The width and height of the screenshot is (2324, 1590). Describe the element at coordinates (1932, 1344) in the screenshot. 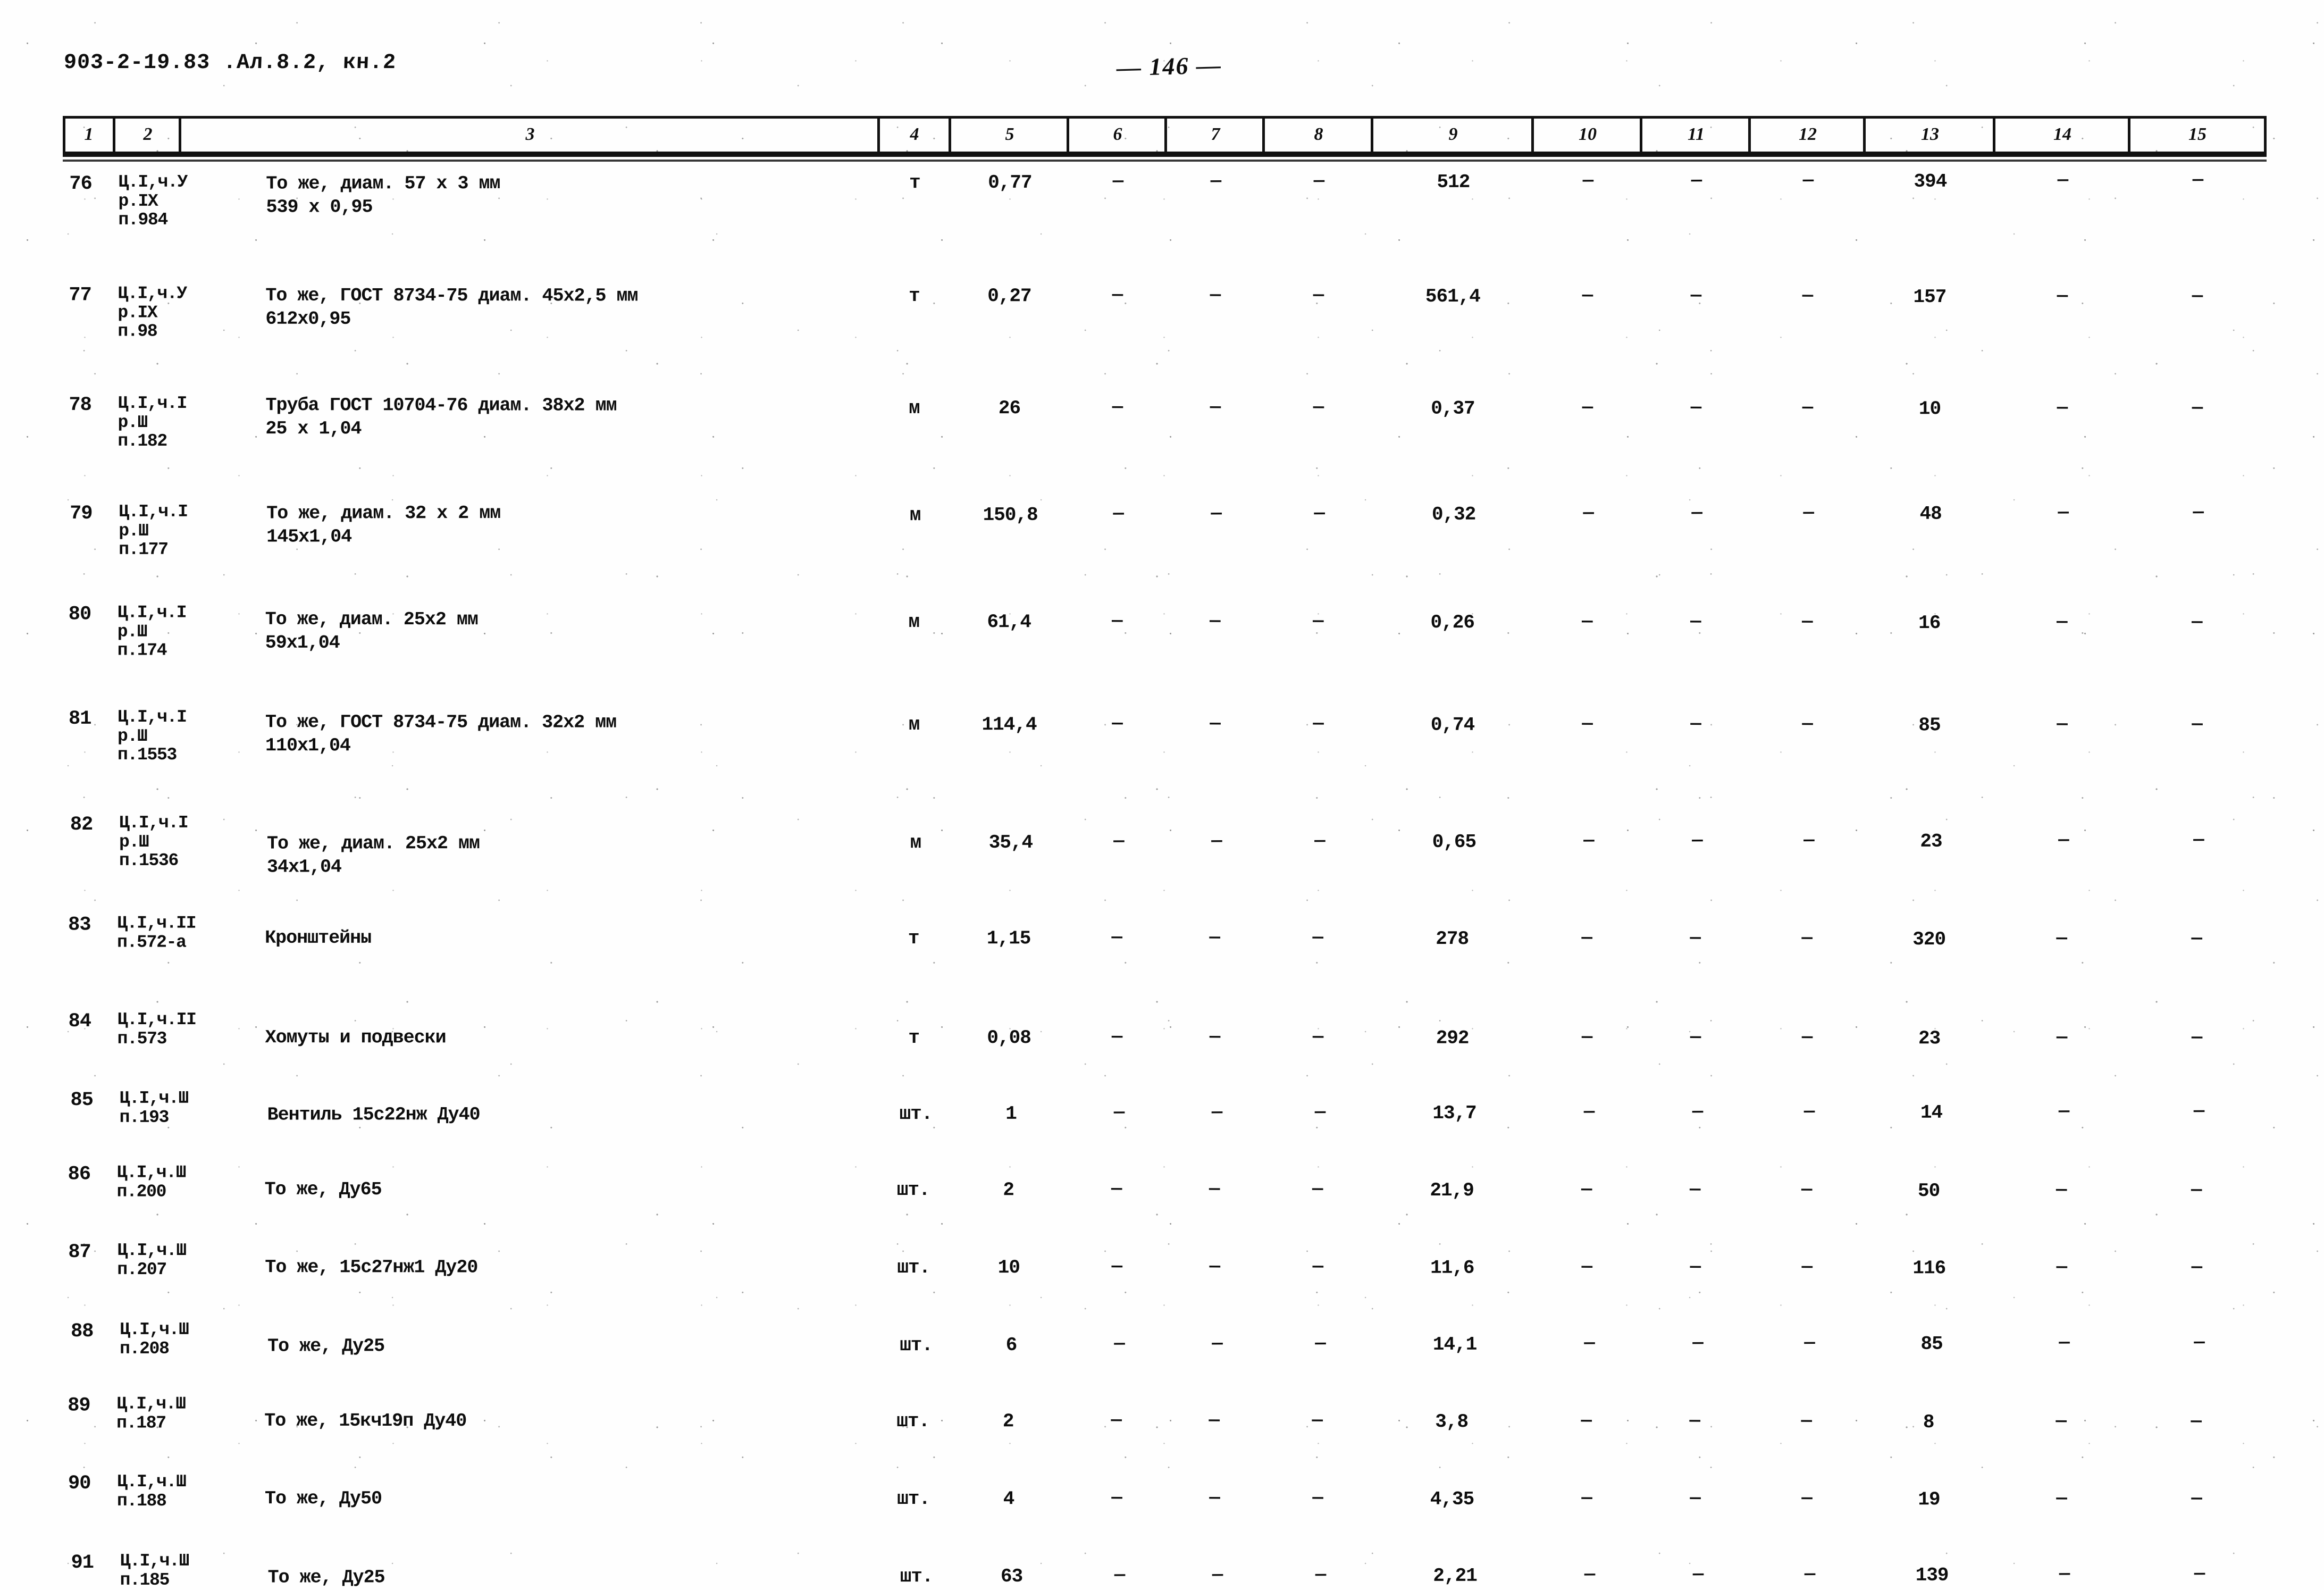

I see `cell-col-13: 85` at that location.